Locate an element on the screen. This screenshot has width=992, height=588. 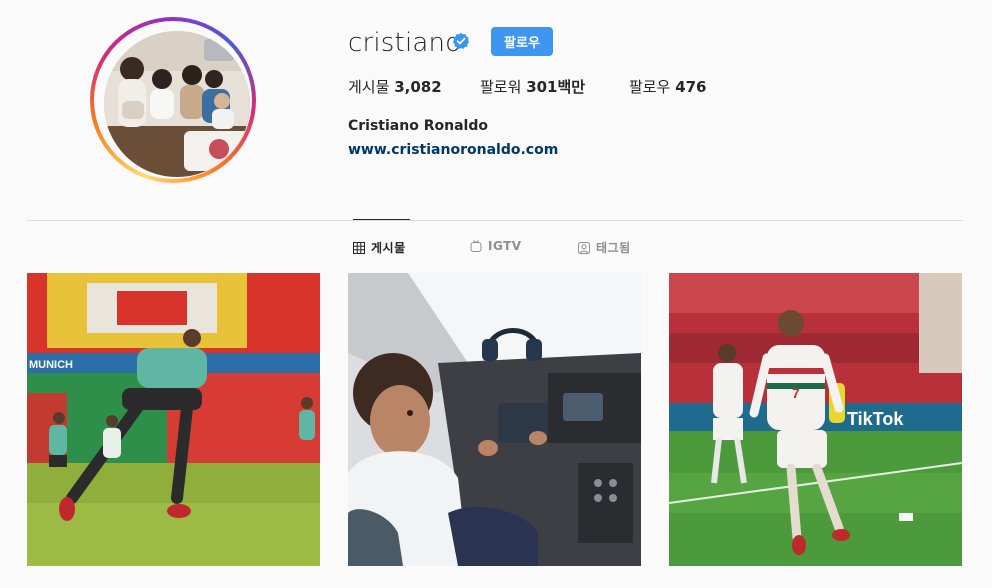
followers-count: 팔로워 301백만 is located at coordinates (532, 86).